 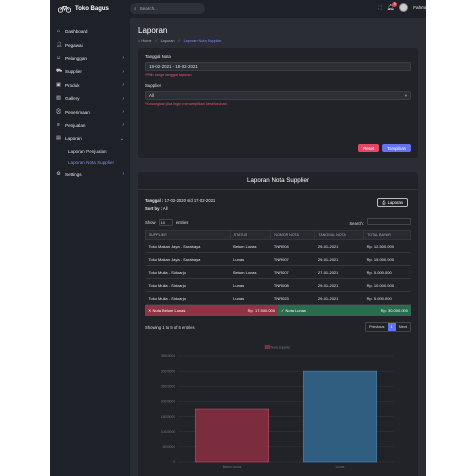 I want to click on table-cell: 29-01-2021, so click(x=339, y=259).